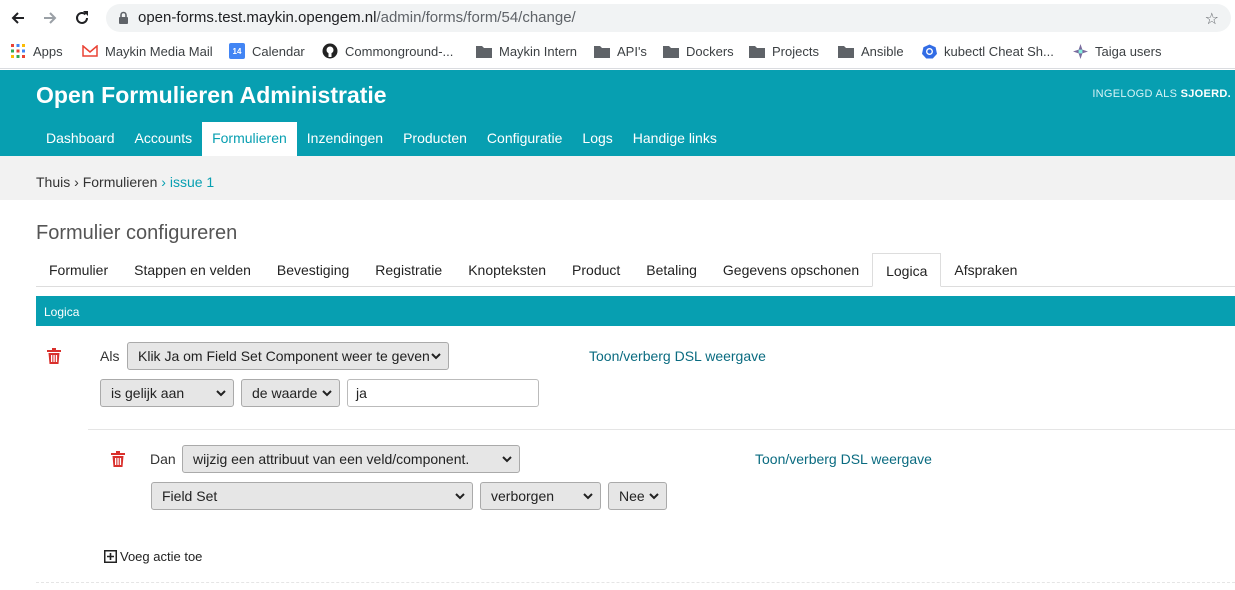  I want to click on tab-knopteksten: Knopteksten, so click(507, 270).